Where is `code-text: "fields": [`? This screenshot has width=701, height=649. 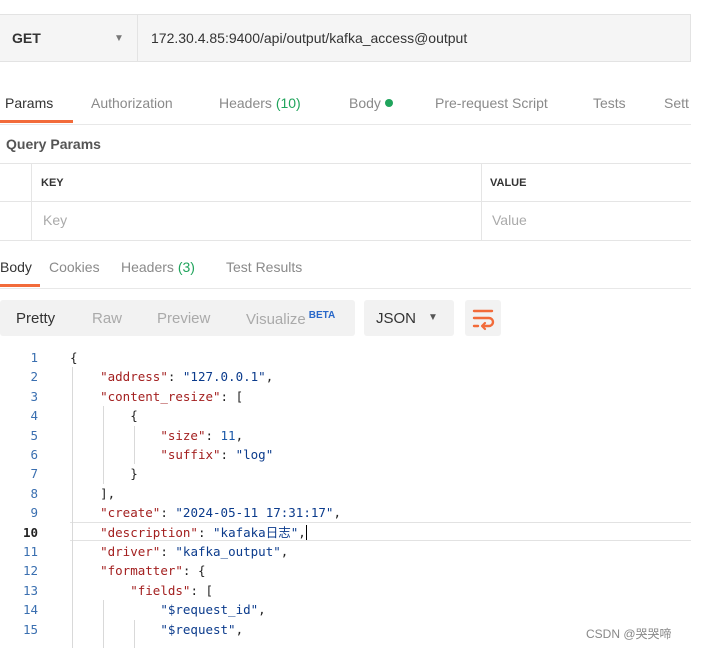 code-text: "fields": [ is located at coordinates (172, 590).